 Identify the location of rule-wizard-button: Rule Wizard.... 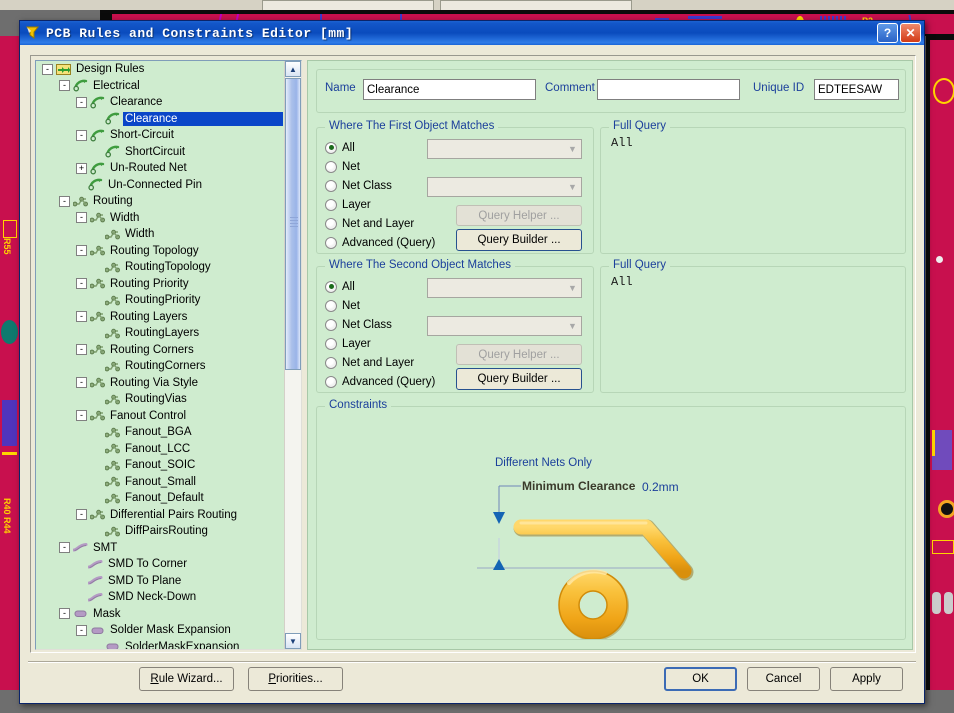
(186, 679).